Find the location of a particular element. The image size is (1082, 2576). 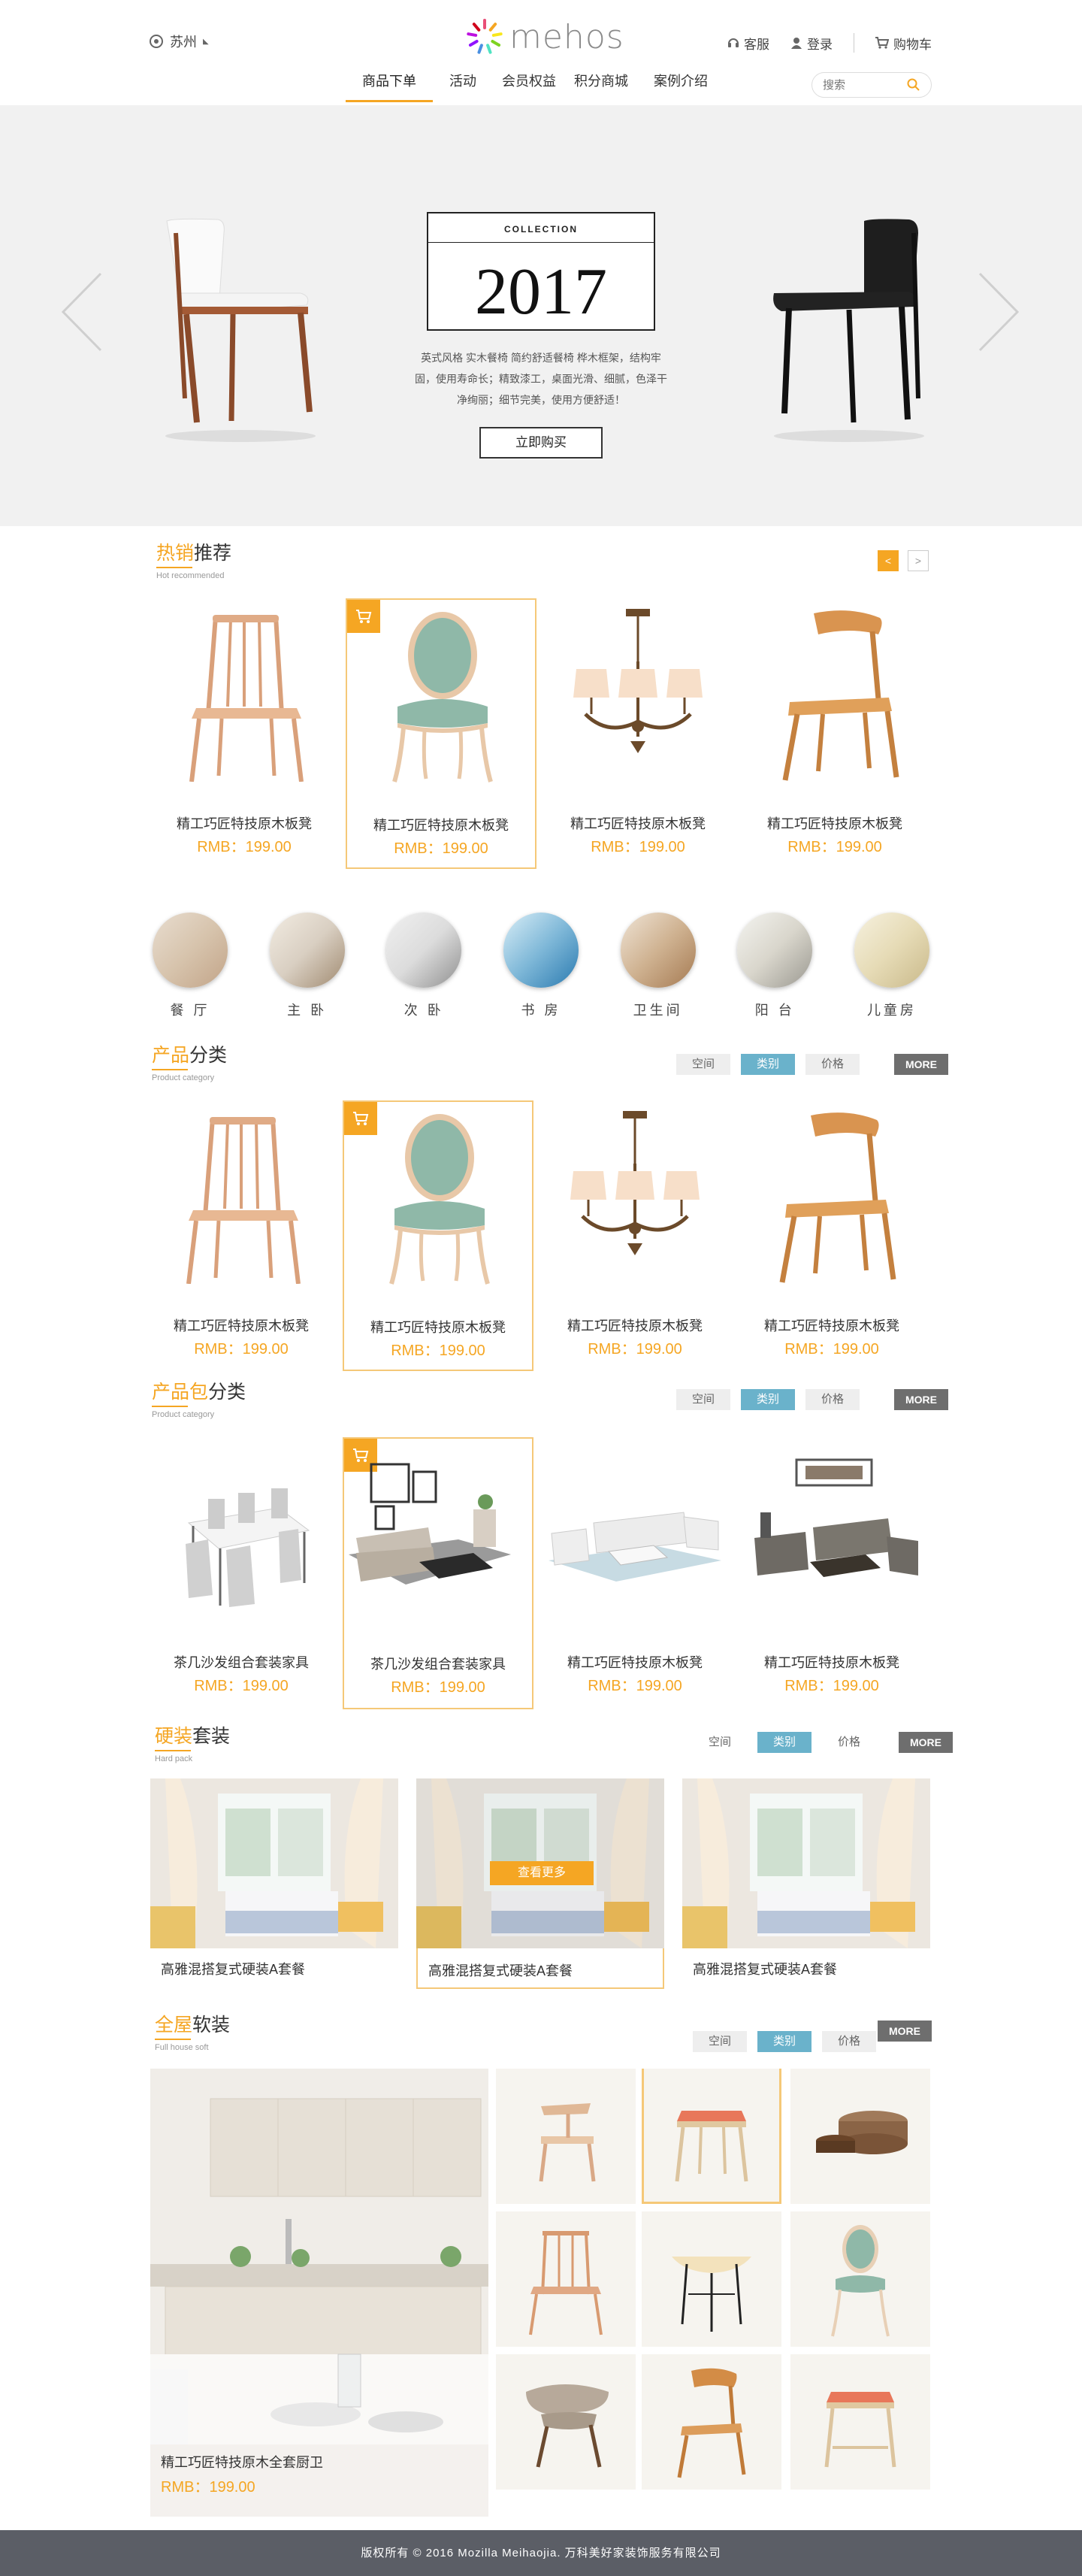

logo: mehos is located at coordinates (544, 37).